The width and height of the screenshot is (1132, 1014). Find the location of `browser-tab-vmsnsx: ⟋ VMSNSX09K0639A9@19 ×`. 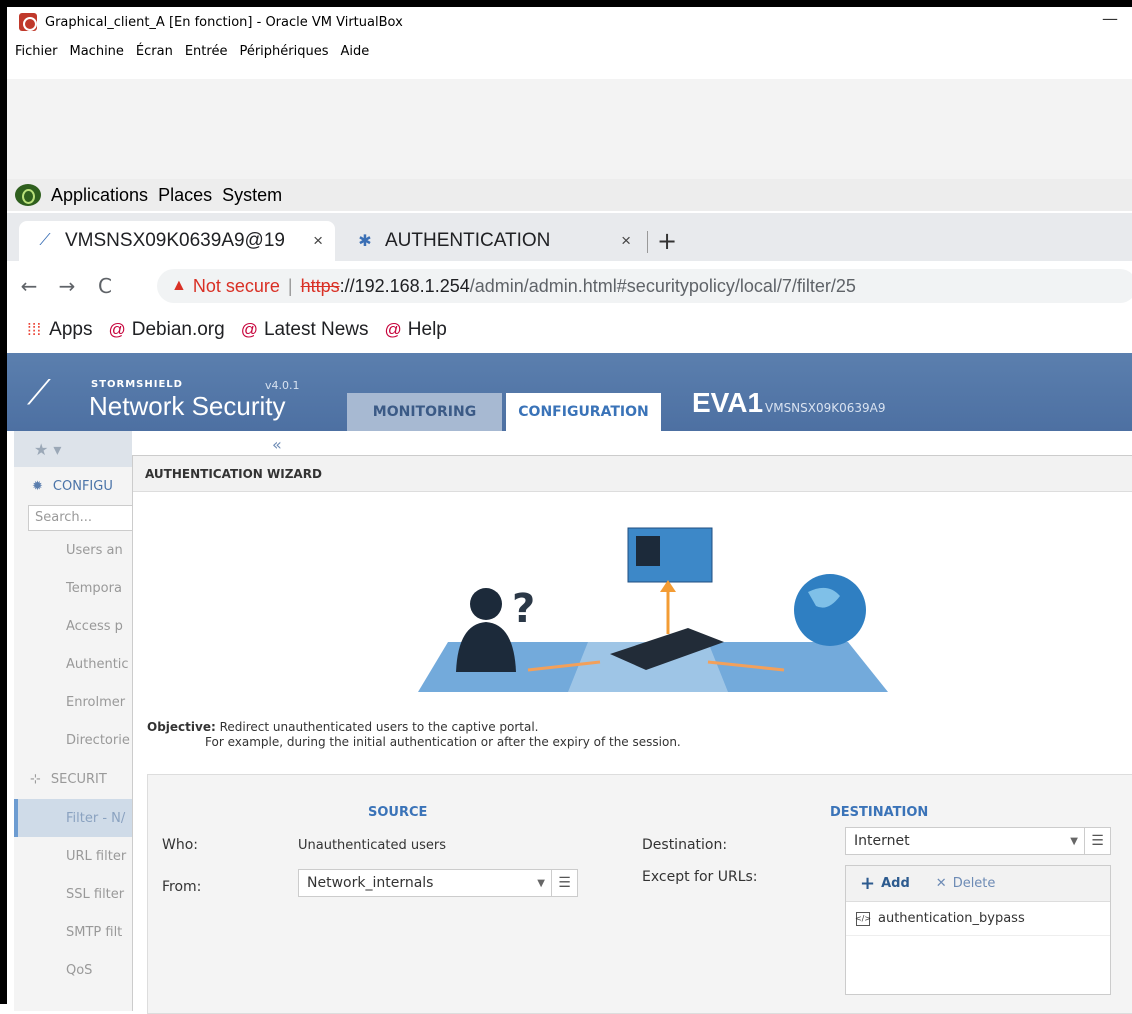

browser-tab-vmsnsx: ⟋ VMSNSX09K0639A9@19 × is located at coordinates (177, 241).